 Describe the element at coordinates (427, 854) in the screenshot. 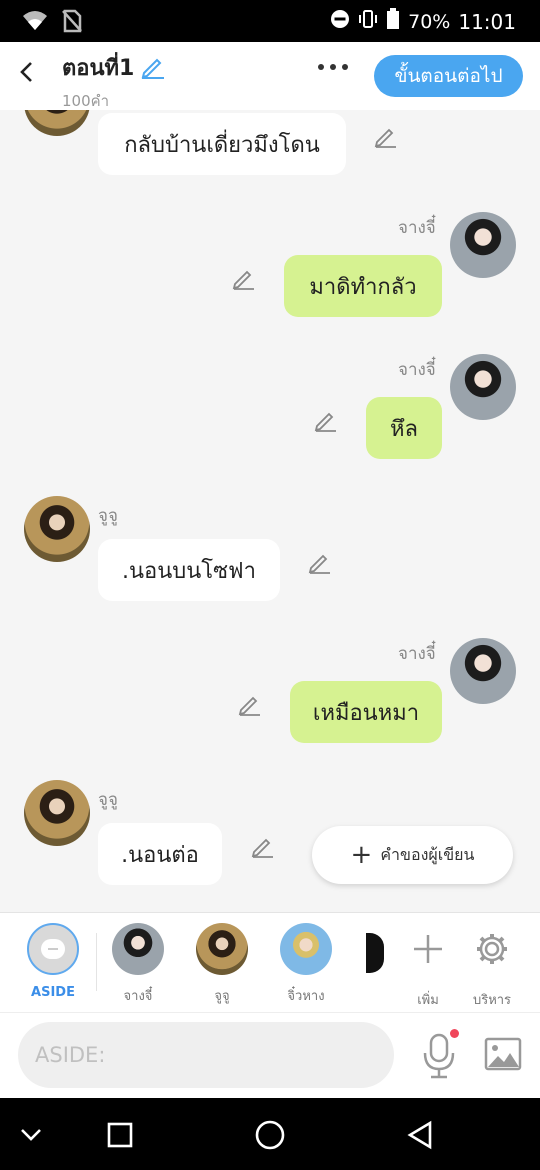

I see `author-note-label: คำของผู้เขียน` at that location.